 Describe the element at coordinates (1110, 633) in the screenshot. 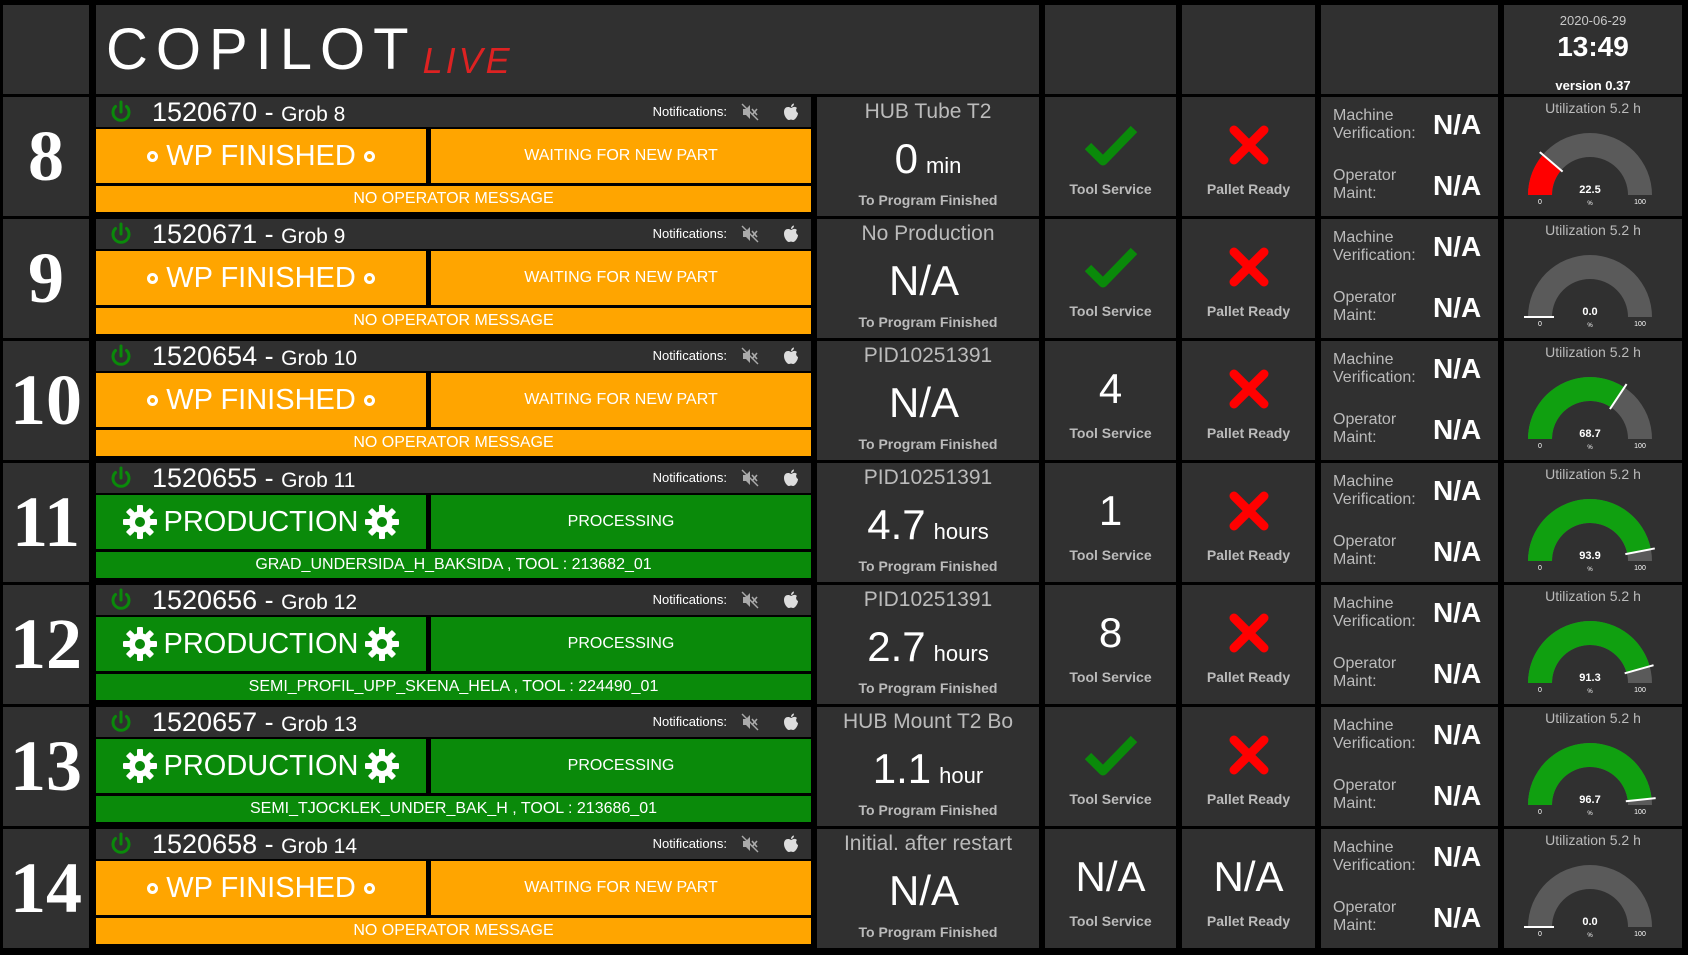

I see `tool-service-value: 8` at that location.